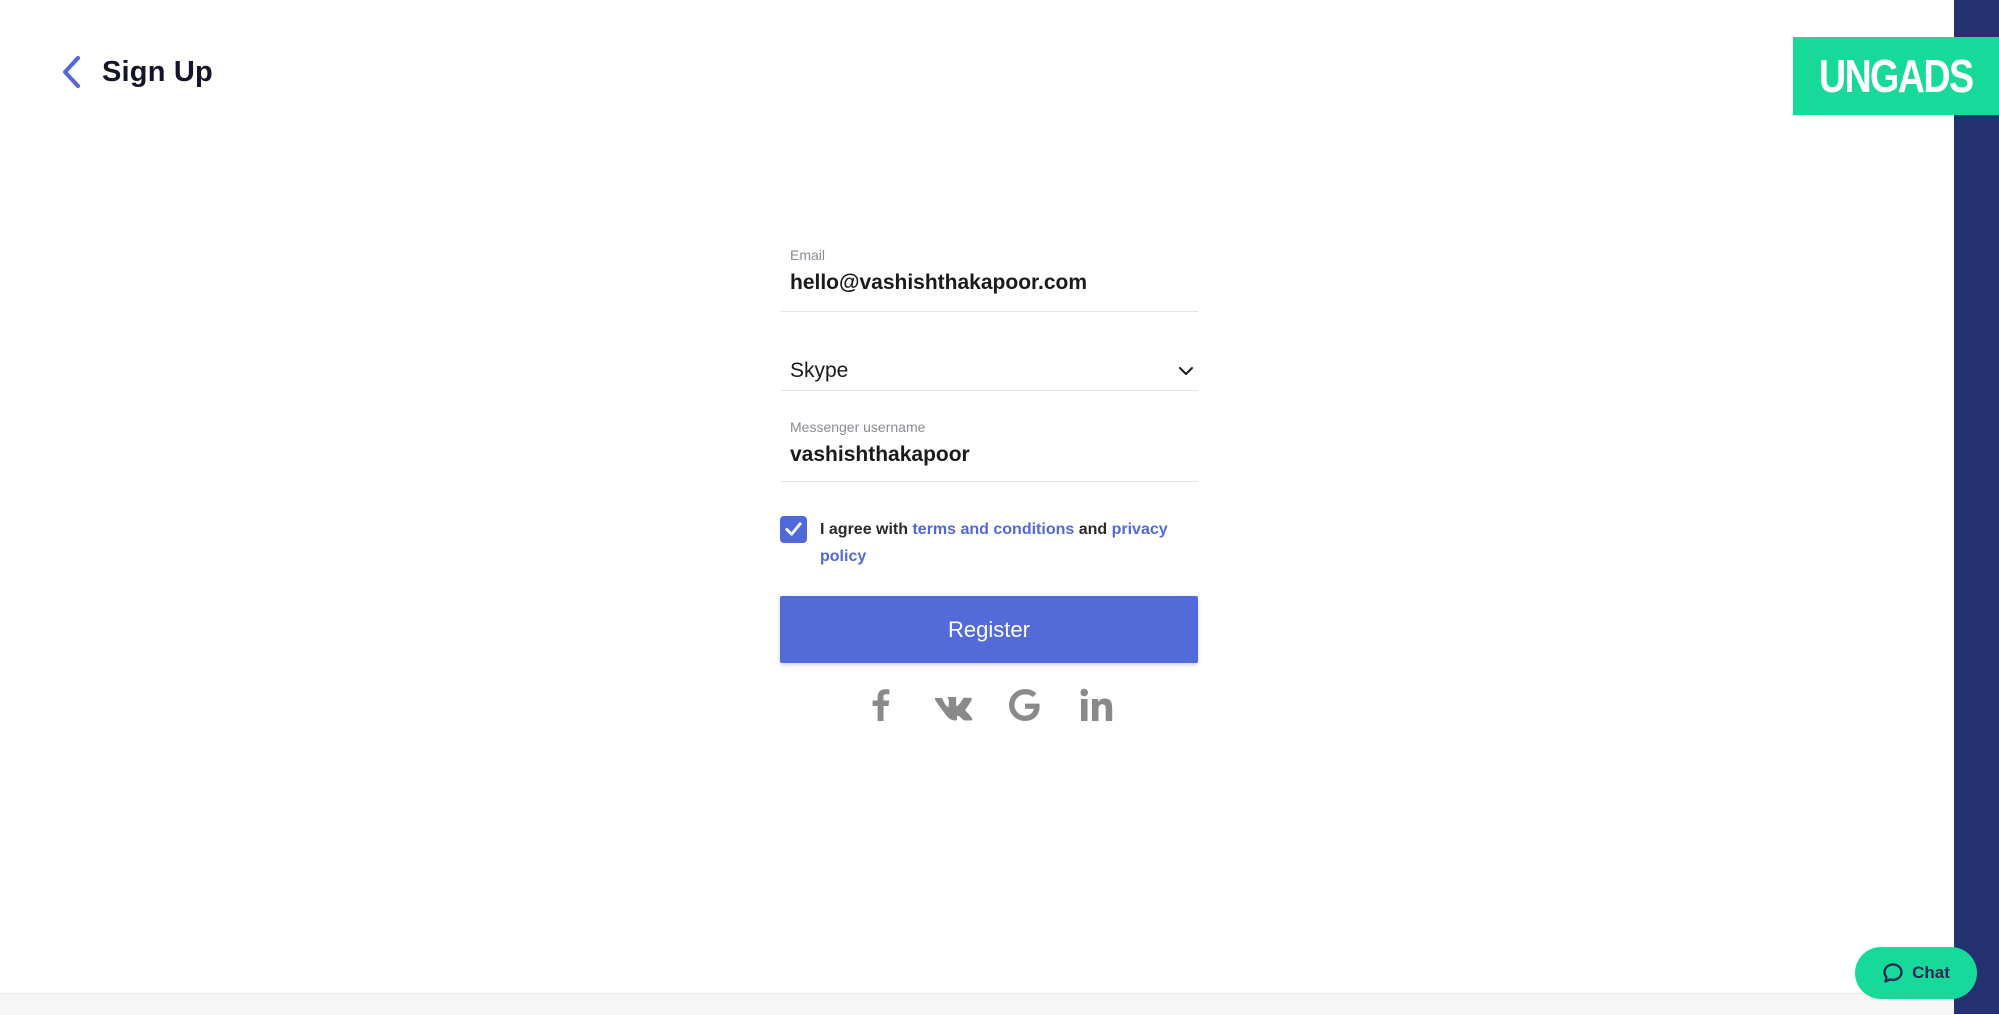  I want to click on chat-button: Chat, so click(1916, 973).